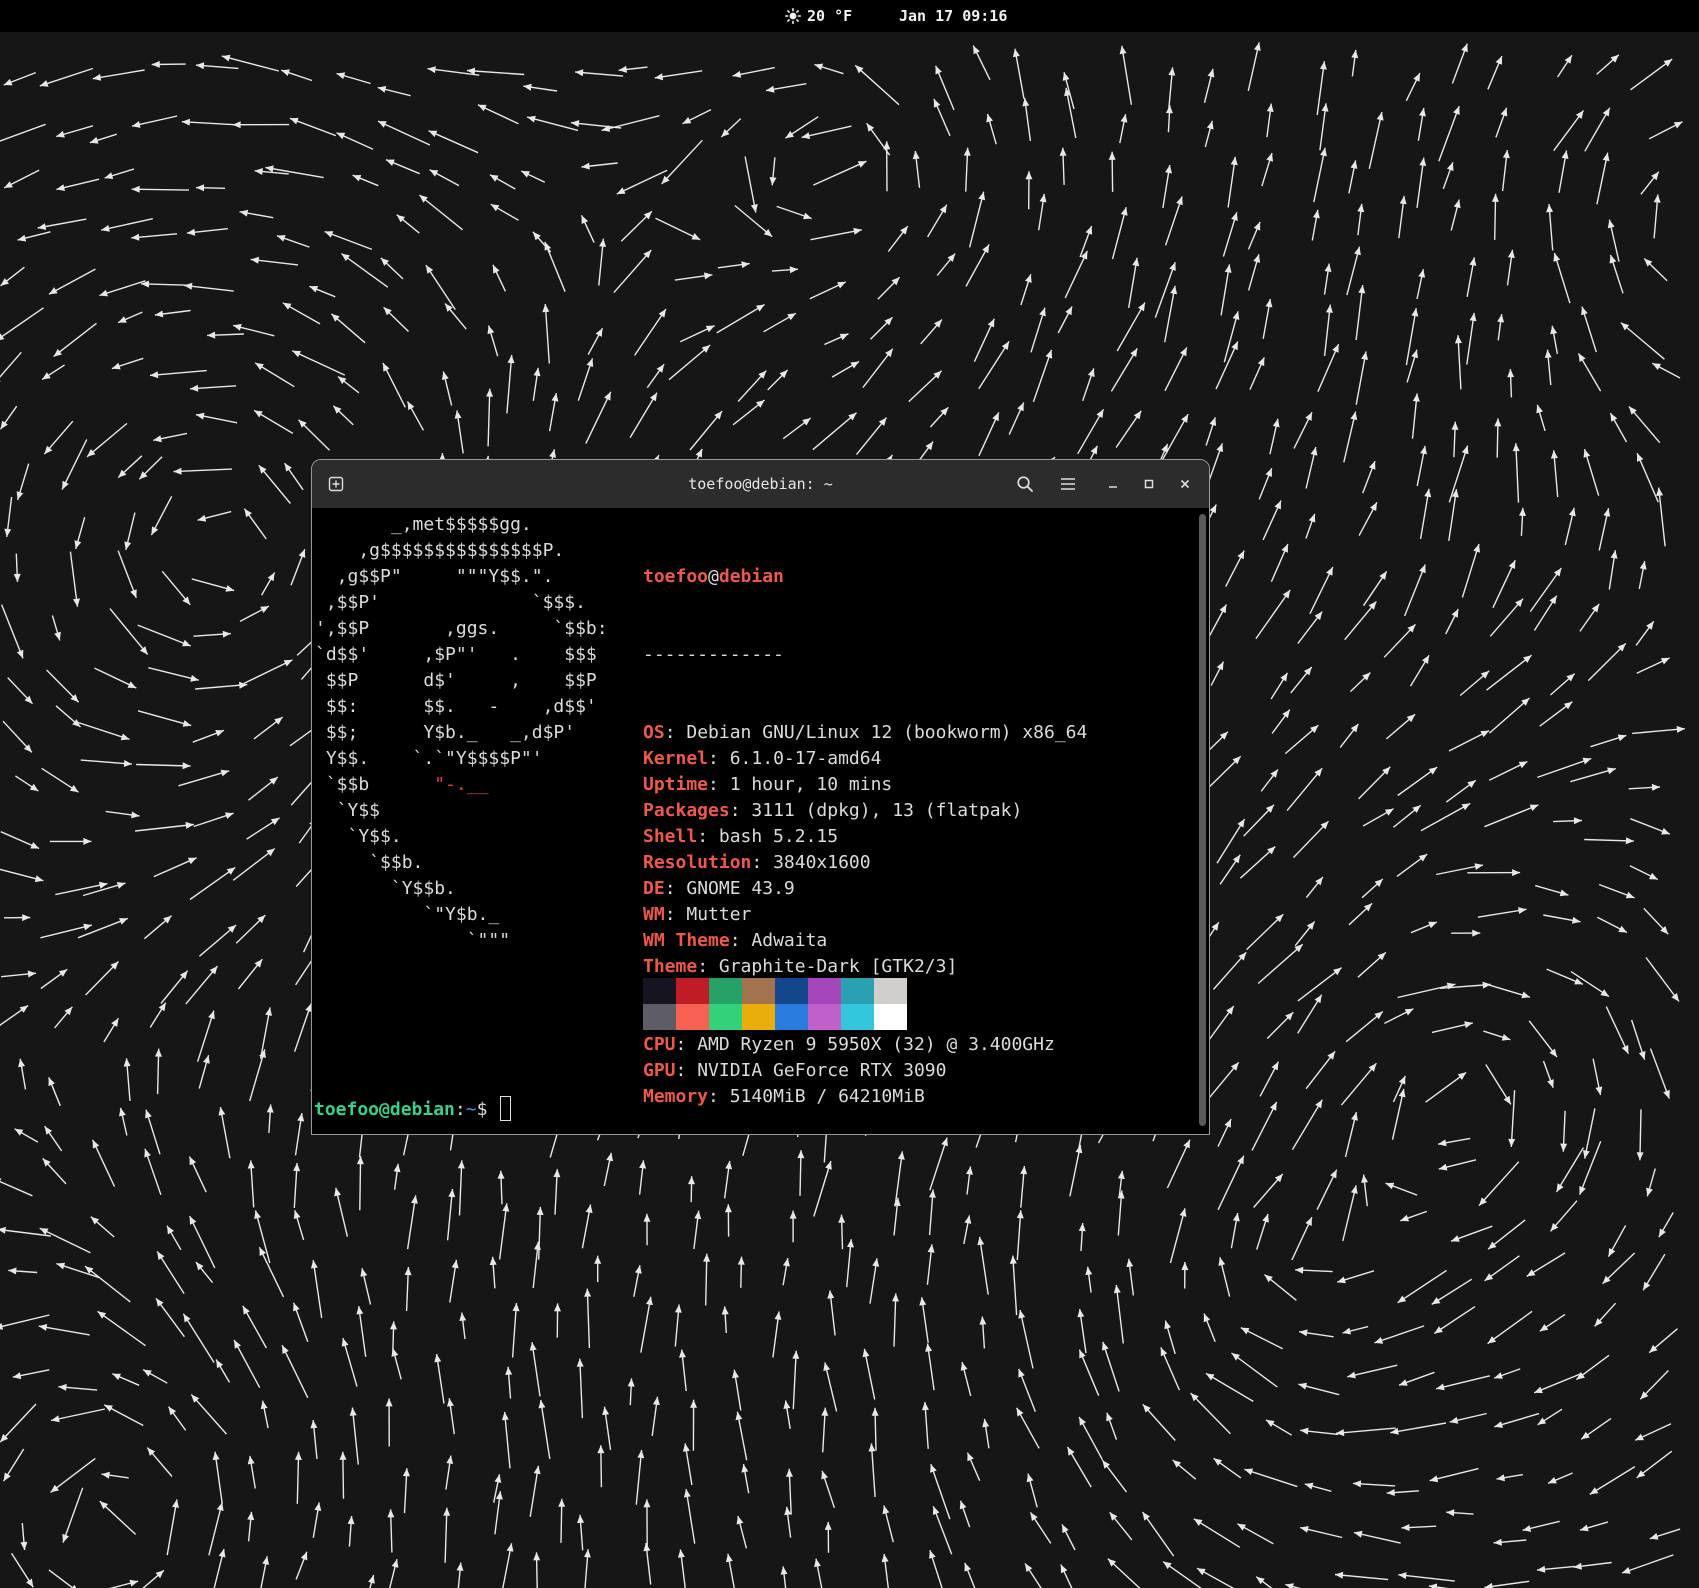 This screenshot has width=1699, height=1588. What do you see at coordinates (1202, 820) in the screenshot?
I see `terminal-scrollbar` at bounding box center [1202, 820].